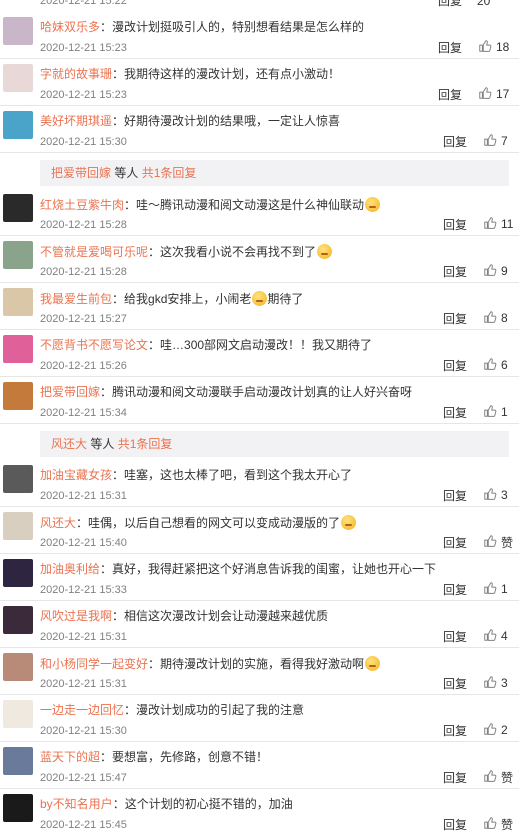 This screenshot has height=838, width=519. What do you see at coordinates (81, 173) in the screenshot?
I see `sub-reply-user: 把爱带回嫁` at bounding box center [81, 173].